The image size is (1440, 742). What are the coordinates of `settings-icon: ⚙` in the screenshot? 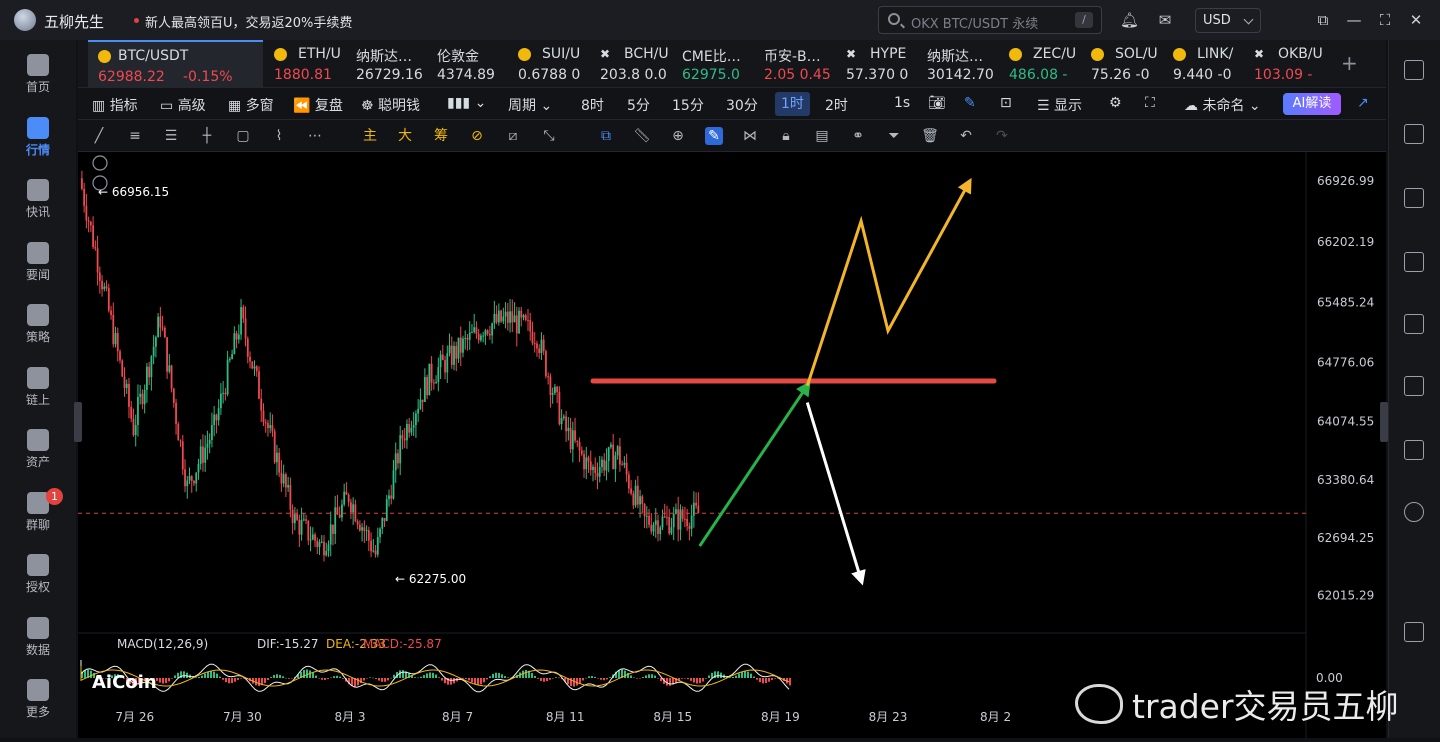 It's located at (1115, 103).